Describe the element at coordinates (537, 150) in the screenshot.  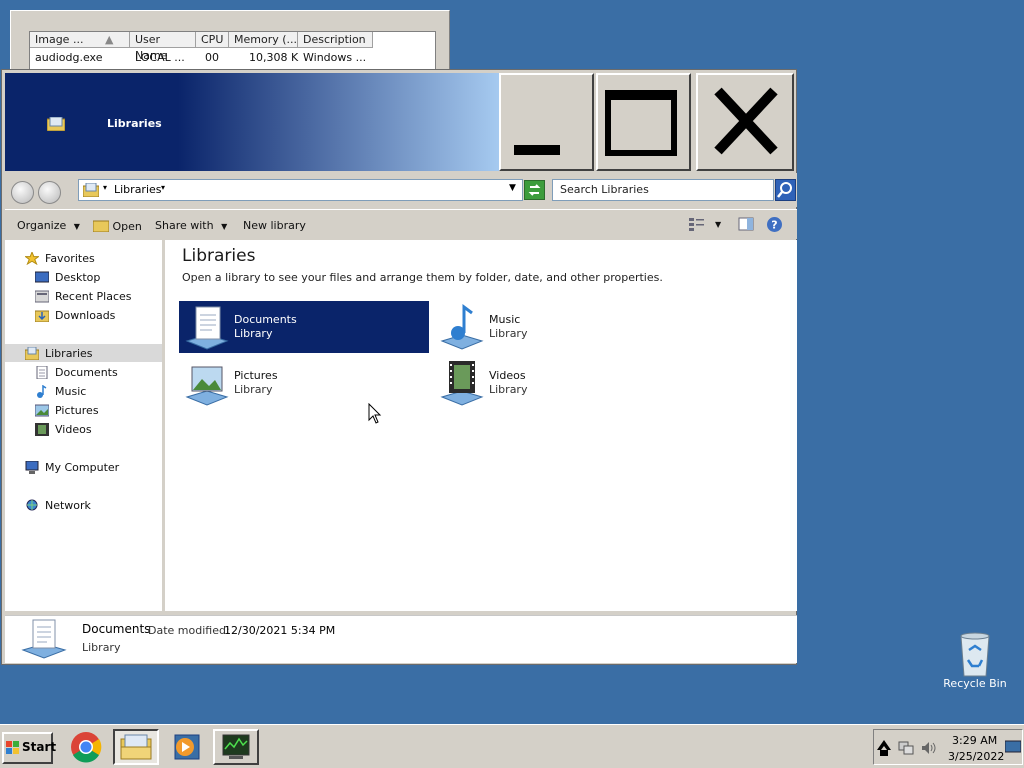
I see `minimize-icon` at that location.